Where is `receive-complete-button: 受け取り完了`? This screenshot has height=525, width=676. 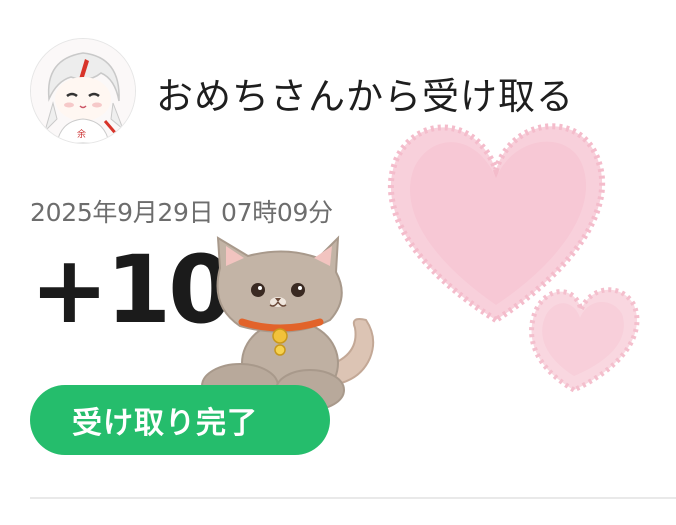
receive-complete-button: 受け取り完了 is located at coordinates (180, 420).